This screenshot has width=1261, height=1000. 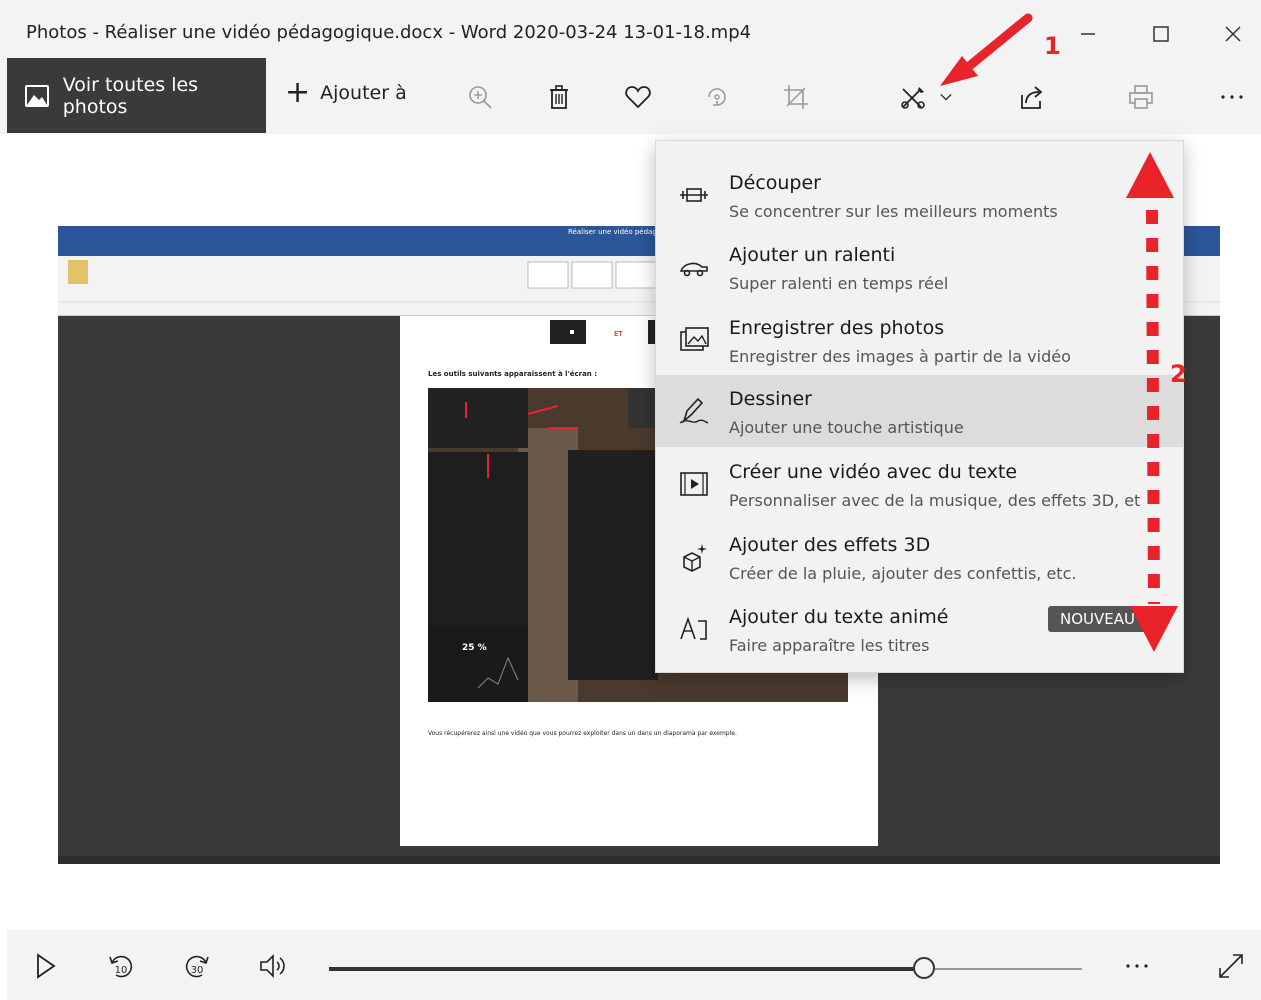 I want to click on toolbar: Voir toutes les photos + Ajouter à, so click(x=630, y=96).